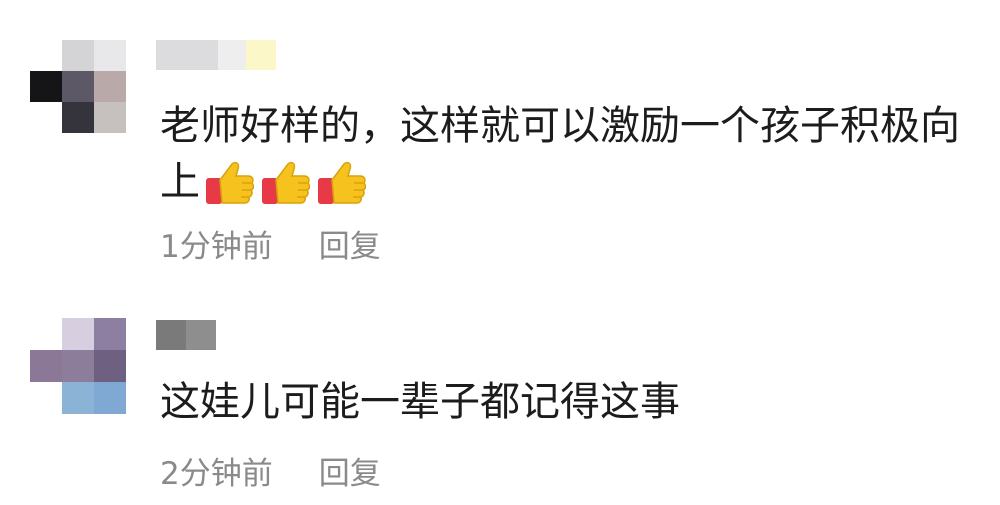 The height and width of the screenshot is (505, 1000). I want to click on comment-meta: 2分钟前 回复, so click(270, 470).